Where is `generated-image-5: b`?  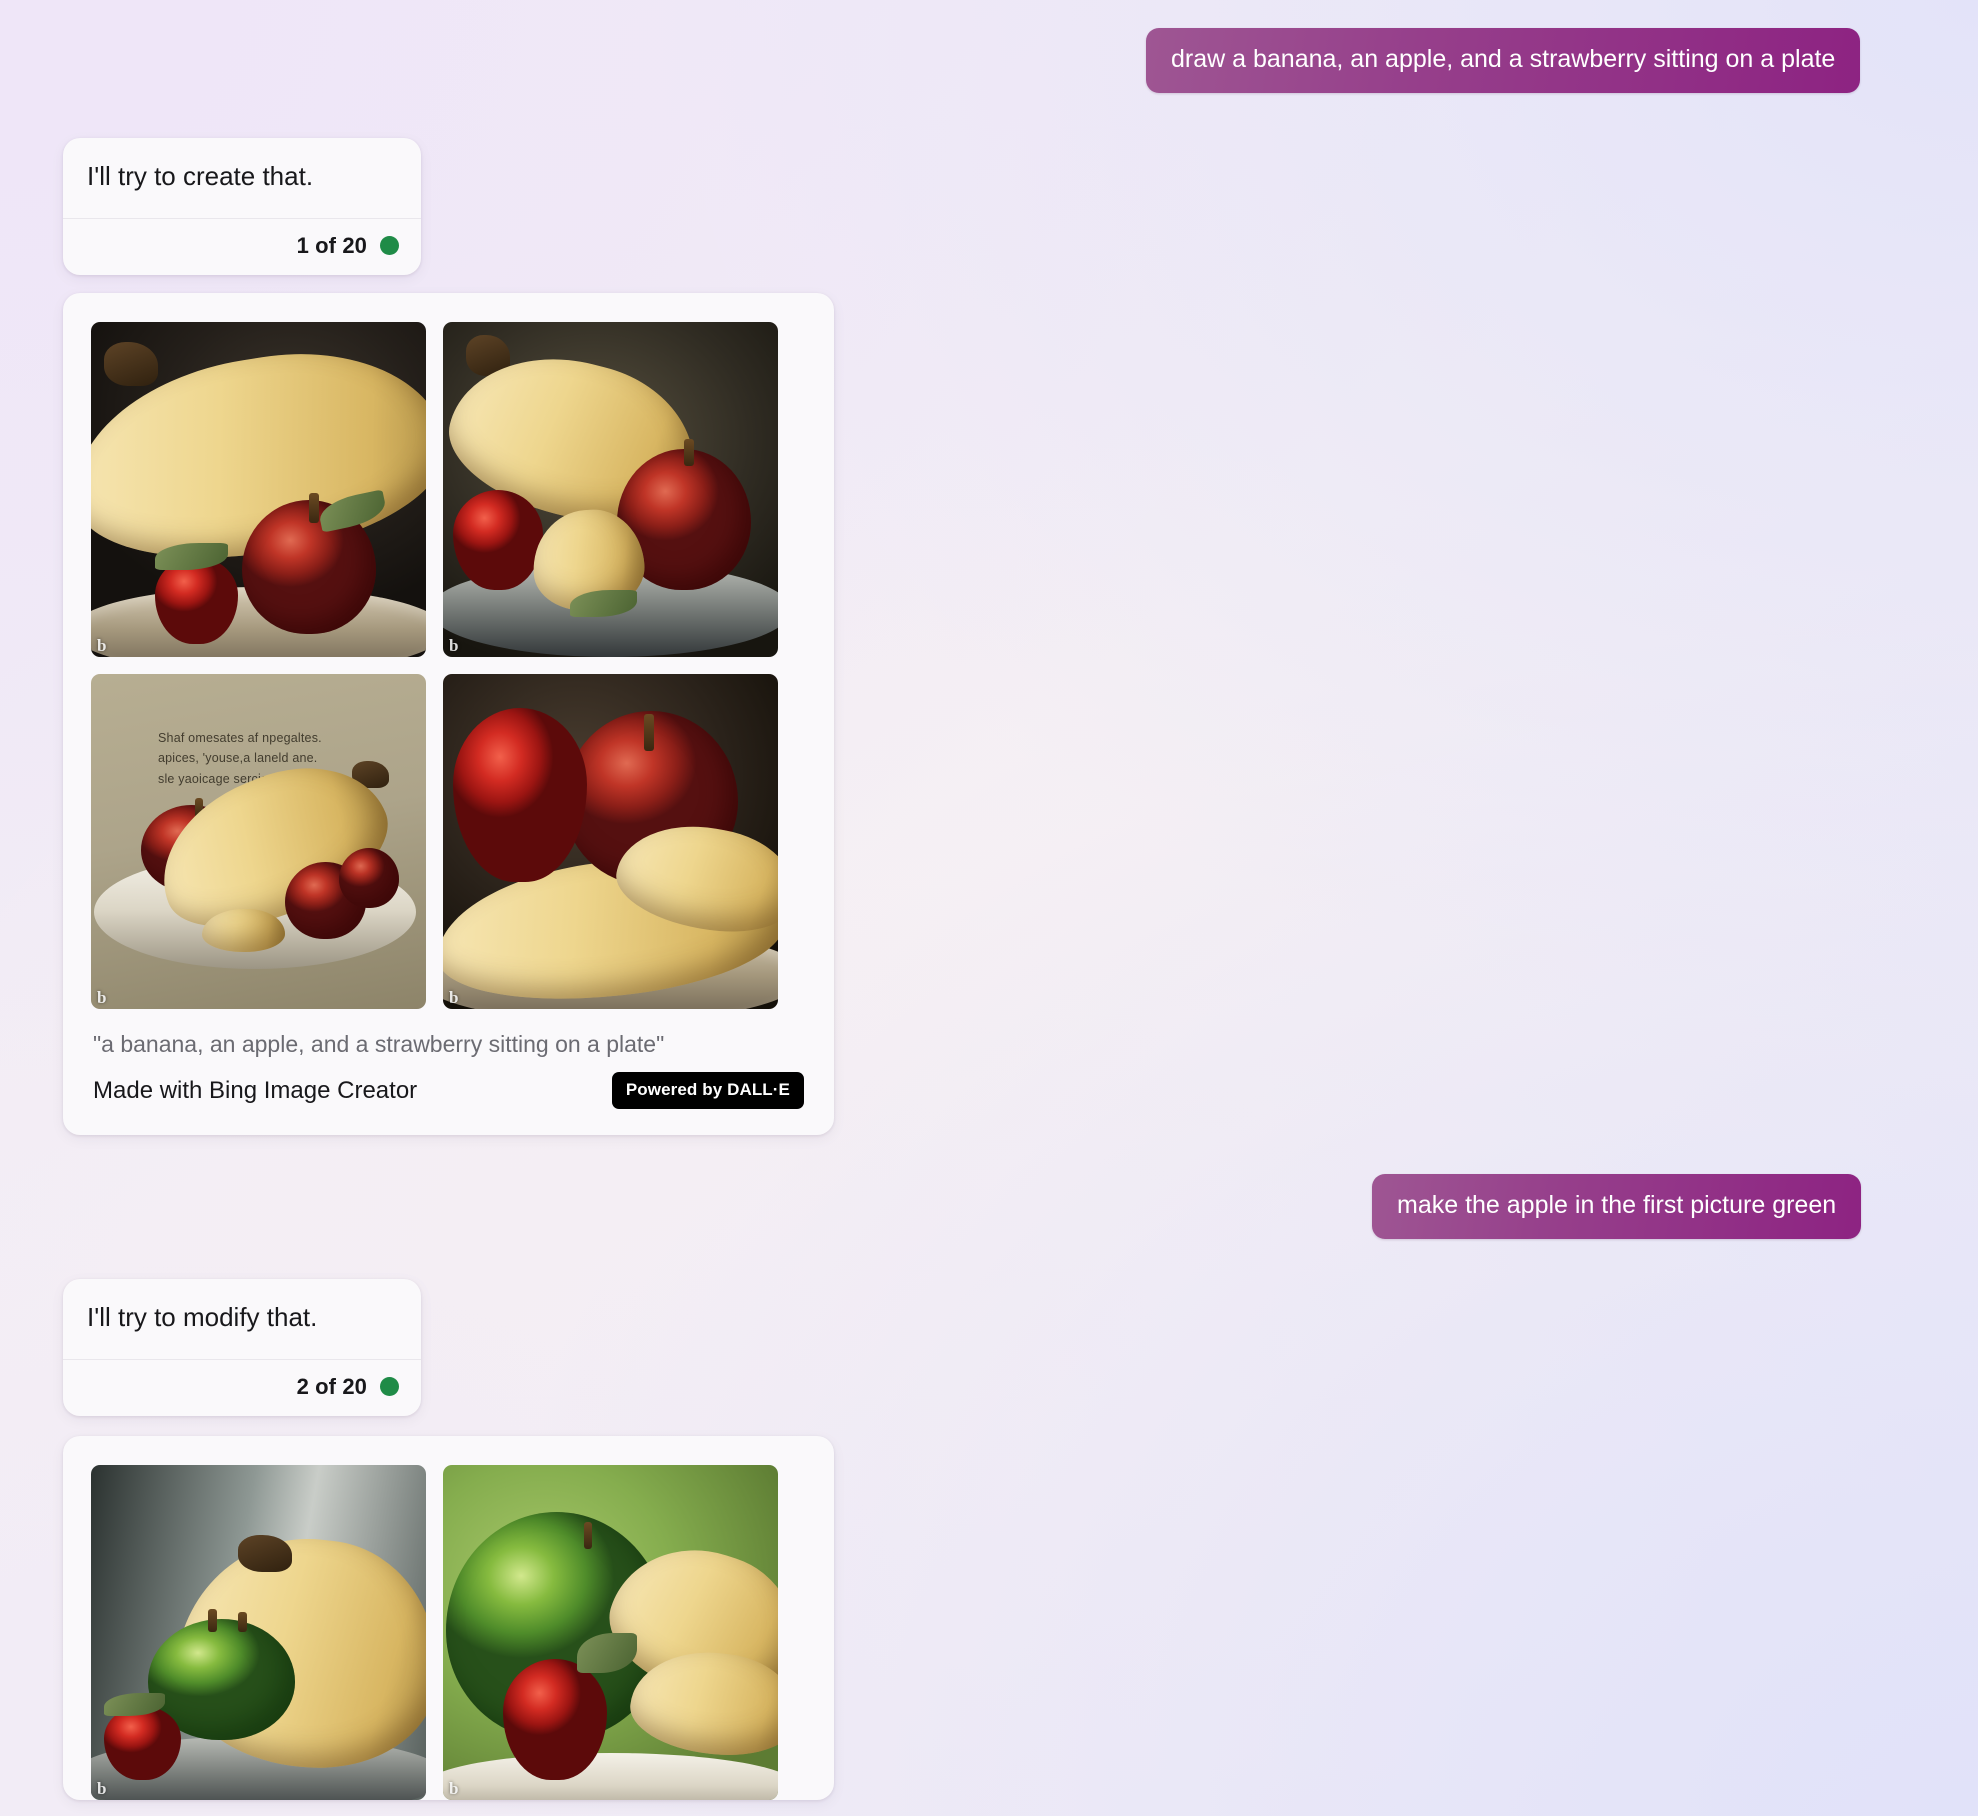
generated-image-5: b is located at coordinates (258, 1632).